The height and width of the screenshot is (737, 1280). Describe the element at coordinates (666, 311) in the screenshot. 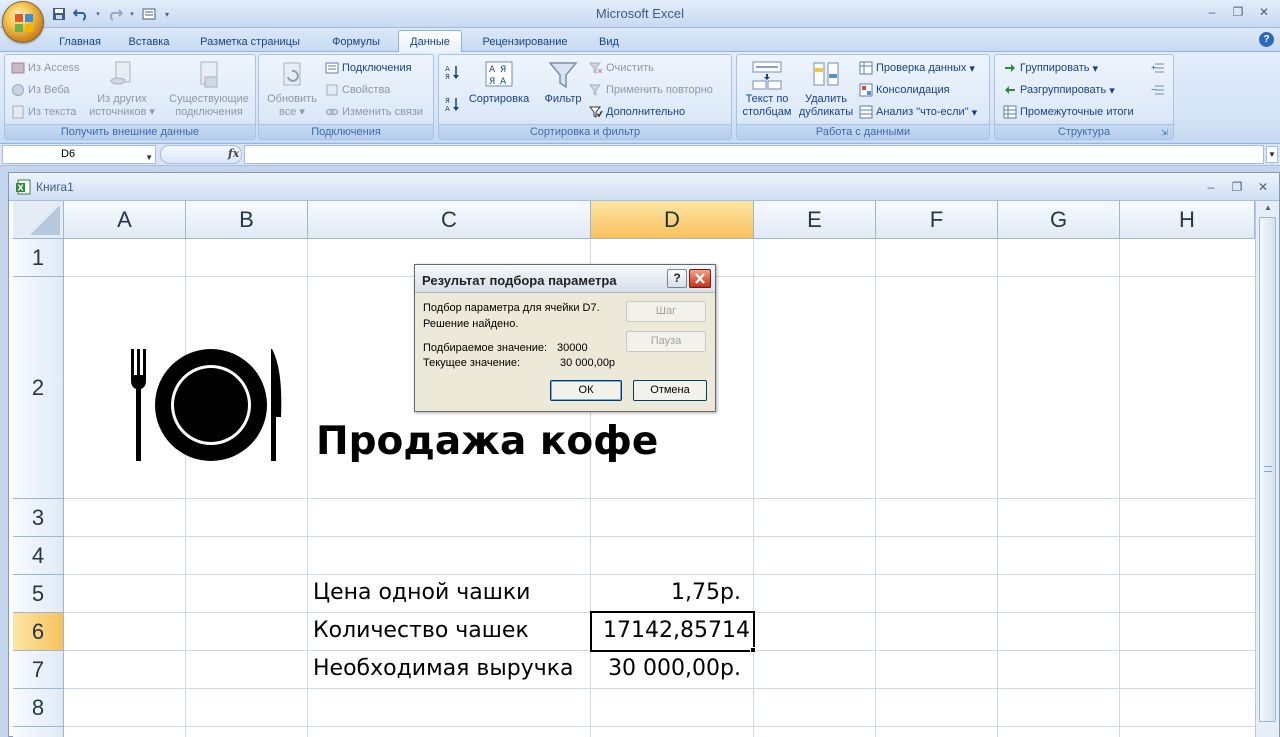

I see `step-button: Шаг` at that location.